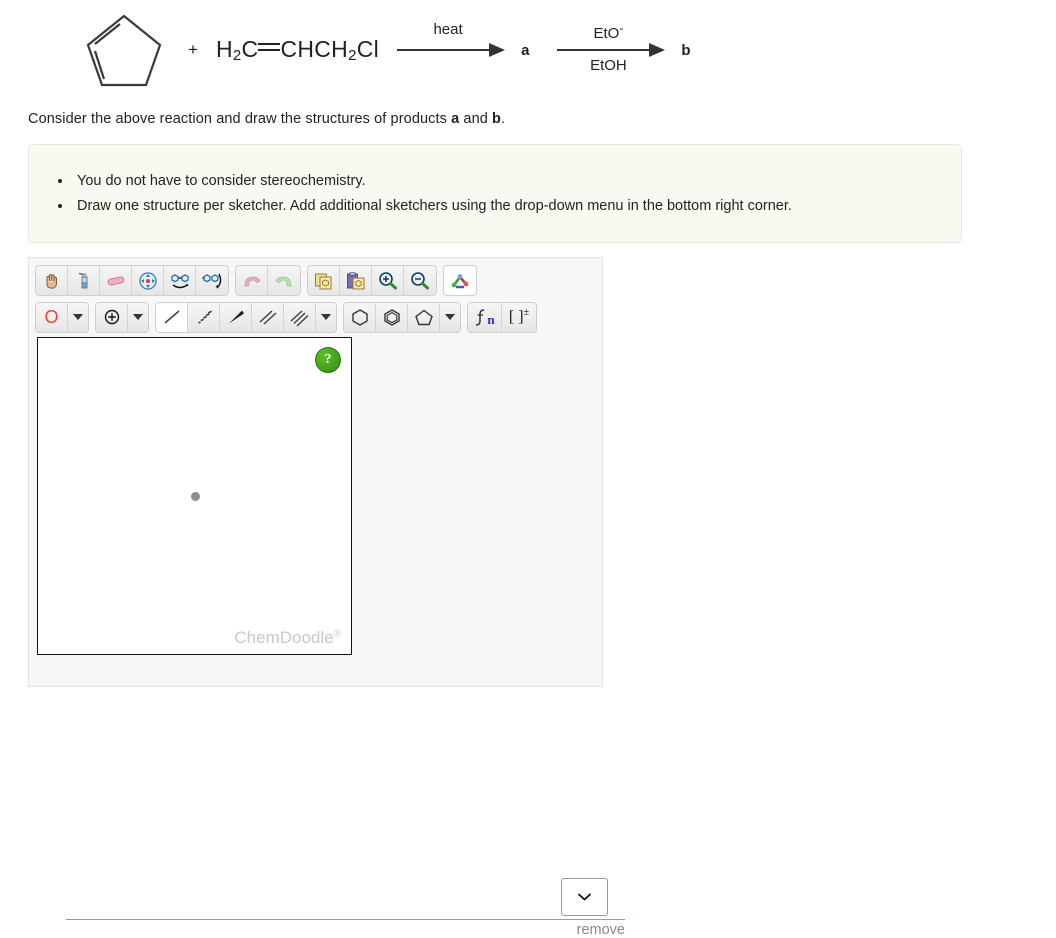 The width and height of the screenshot is (1056, 938). I want to click on canvas-center-dot, so click(195, 496).